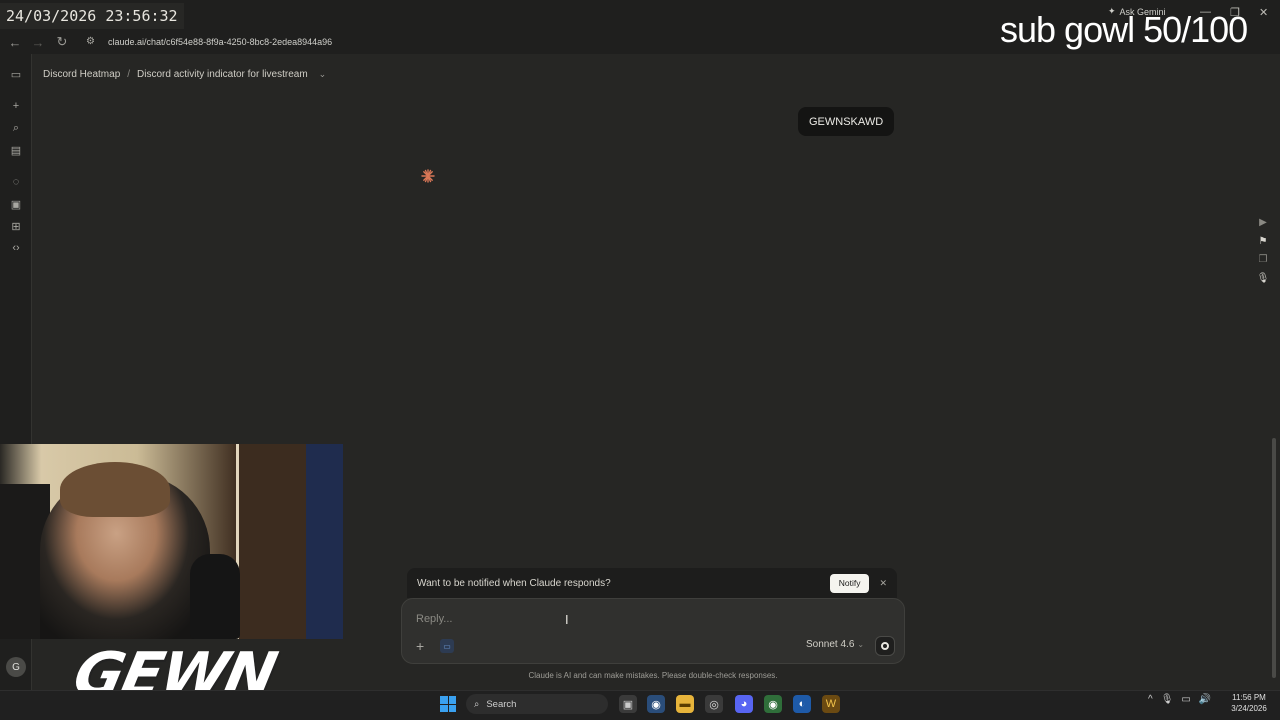 This screenshot has height=720, width=1280. What do you see at coordinates (1249, 708) in the screenshot?
I see `clock-date: 3/24/2026` at bounding box center [1249, 708].